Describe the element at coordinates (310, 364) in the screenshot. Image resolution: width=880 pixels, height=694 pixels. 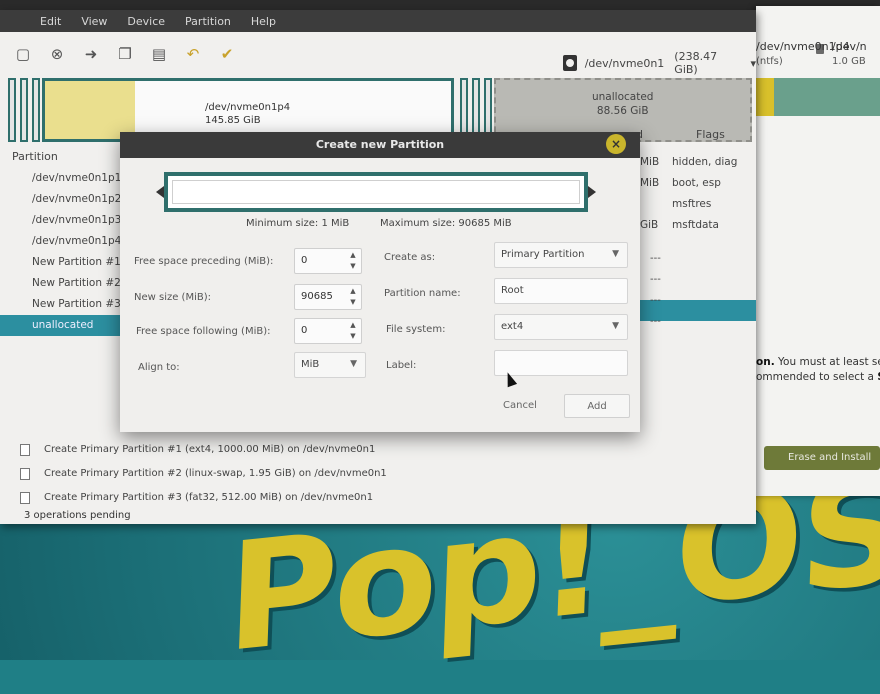
I see `align-to-value: MiB` at that location.